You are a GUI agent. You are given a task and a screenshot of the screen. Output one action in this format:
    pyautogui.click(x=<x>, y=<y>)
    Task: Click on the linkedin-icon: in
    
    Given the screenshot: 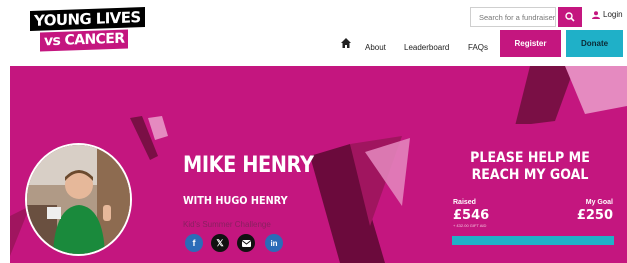 What is the action you would take?
    pyautogui.click(x=274, y=243)
    